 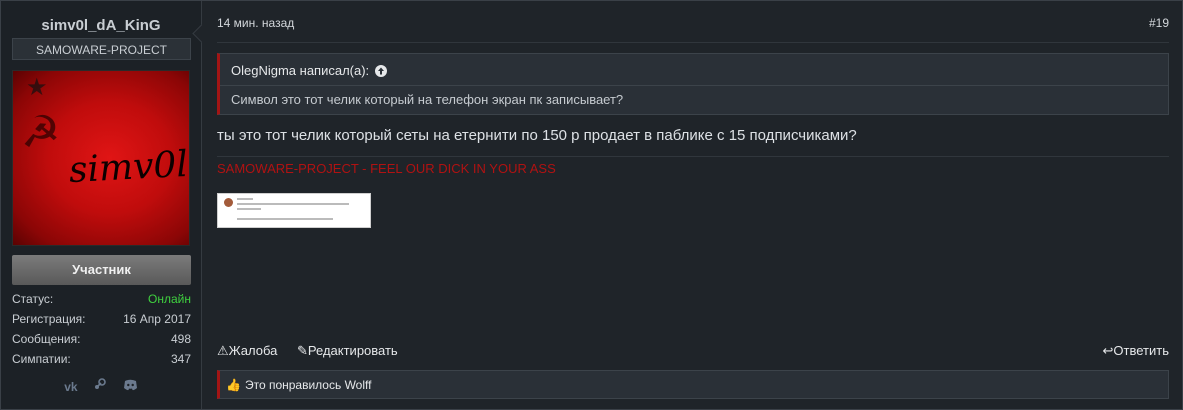 I want to click on stat-value: Онлайн, so click(x=169, y=299).